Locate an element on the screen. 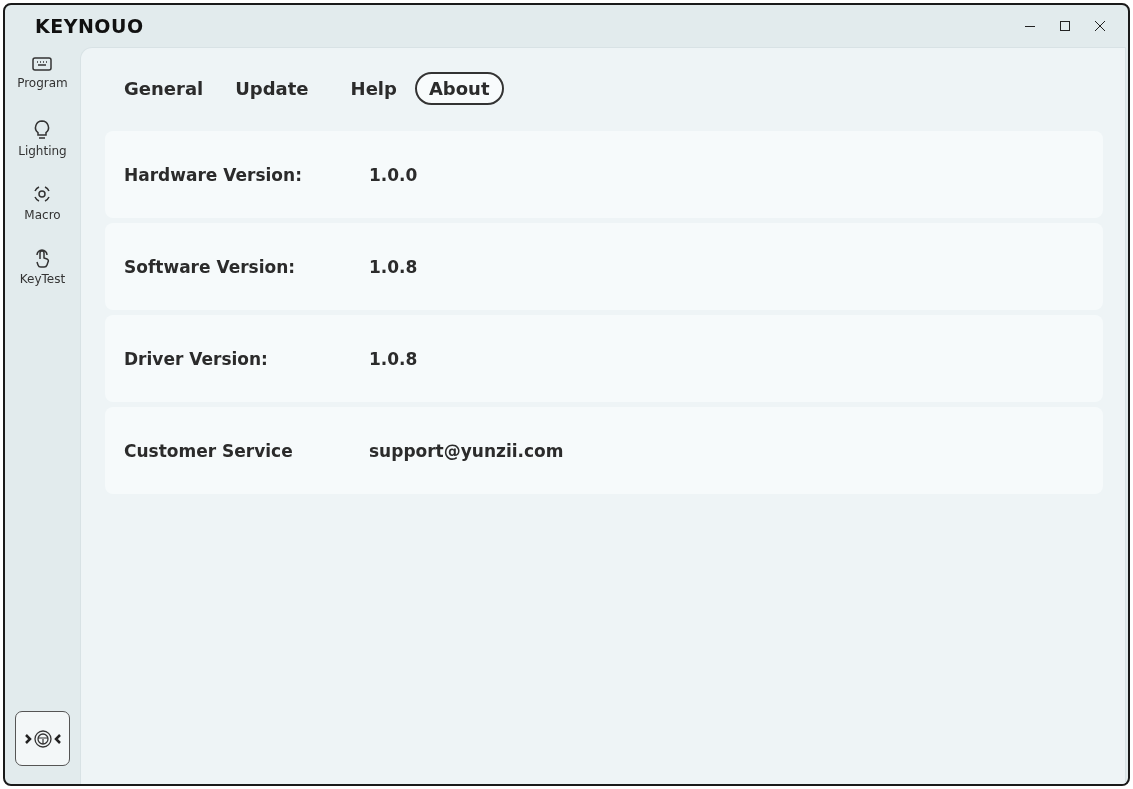 The width and height of the screenshot is (1133, 789). tab: About is located at coordinates (459, 88).